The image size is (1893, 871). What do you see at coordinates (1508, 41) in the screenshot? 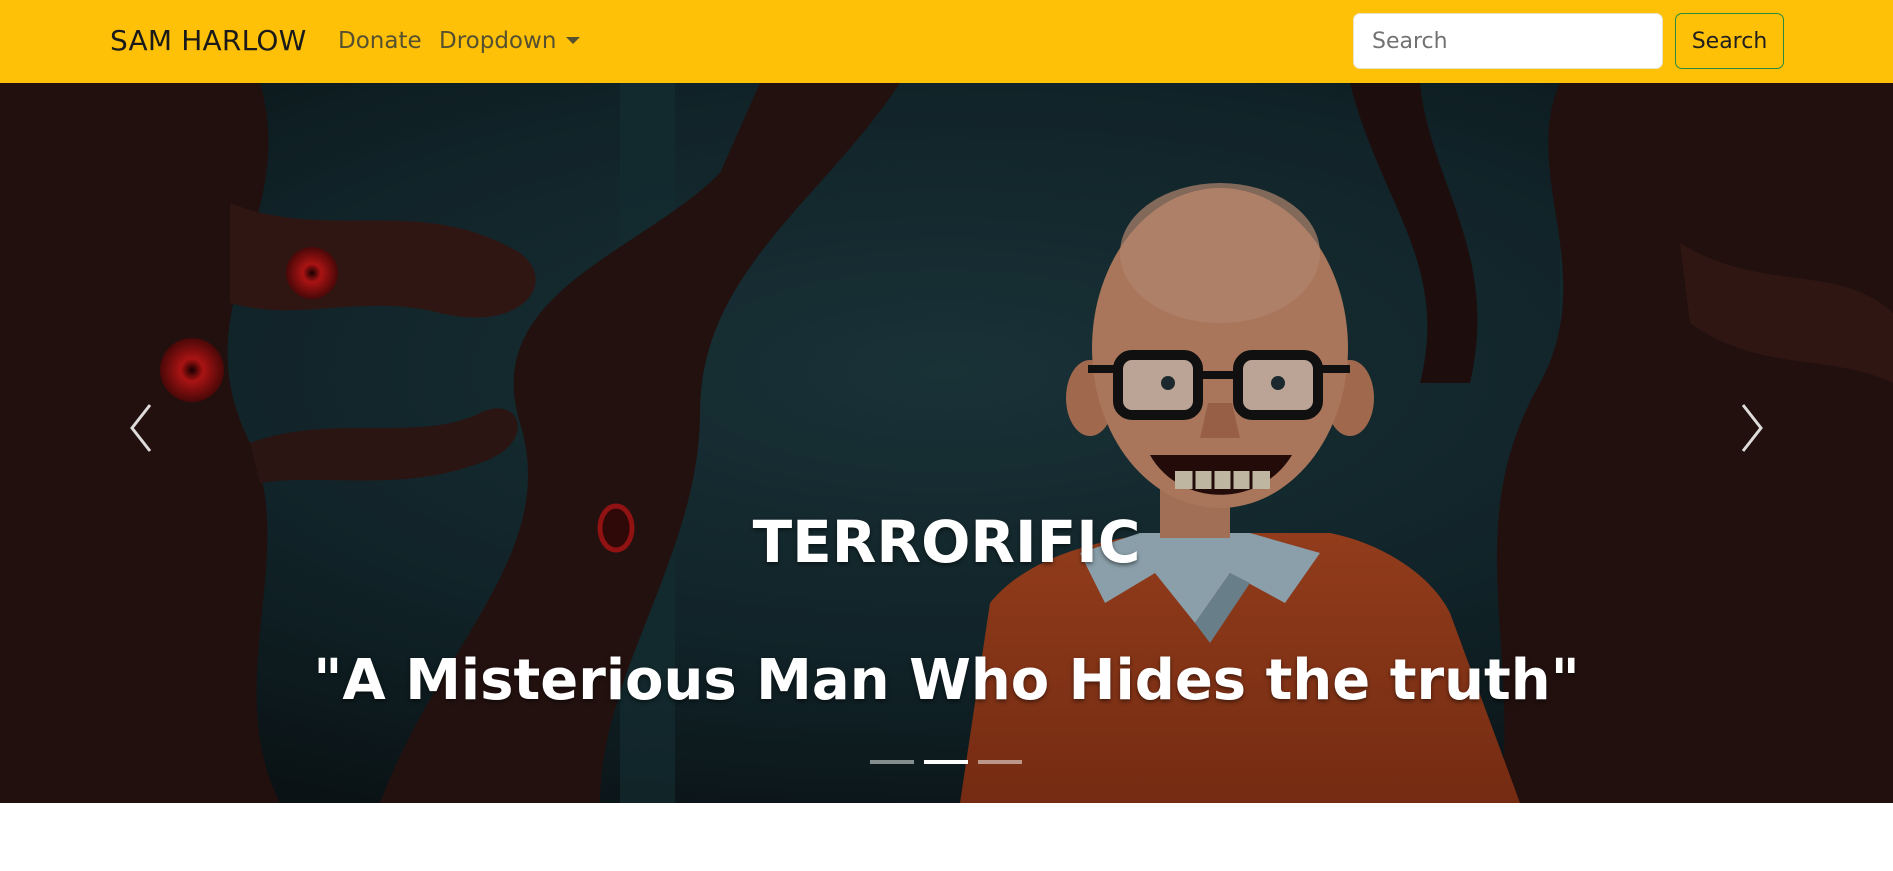
I see `search-input` at bounding box center [1508, 41].